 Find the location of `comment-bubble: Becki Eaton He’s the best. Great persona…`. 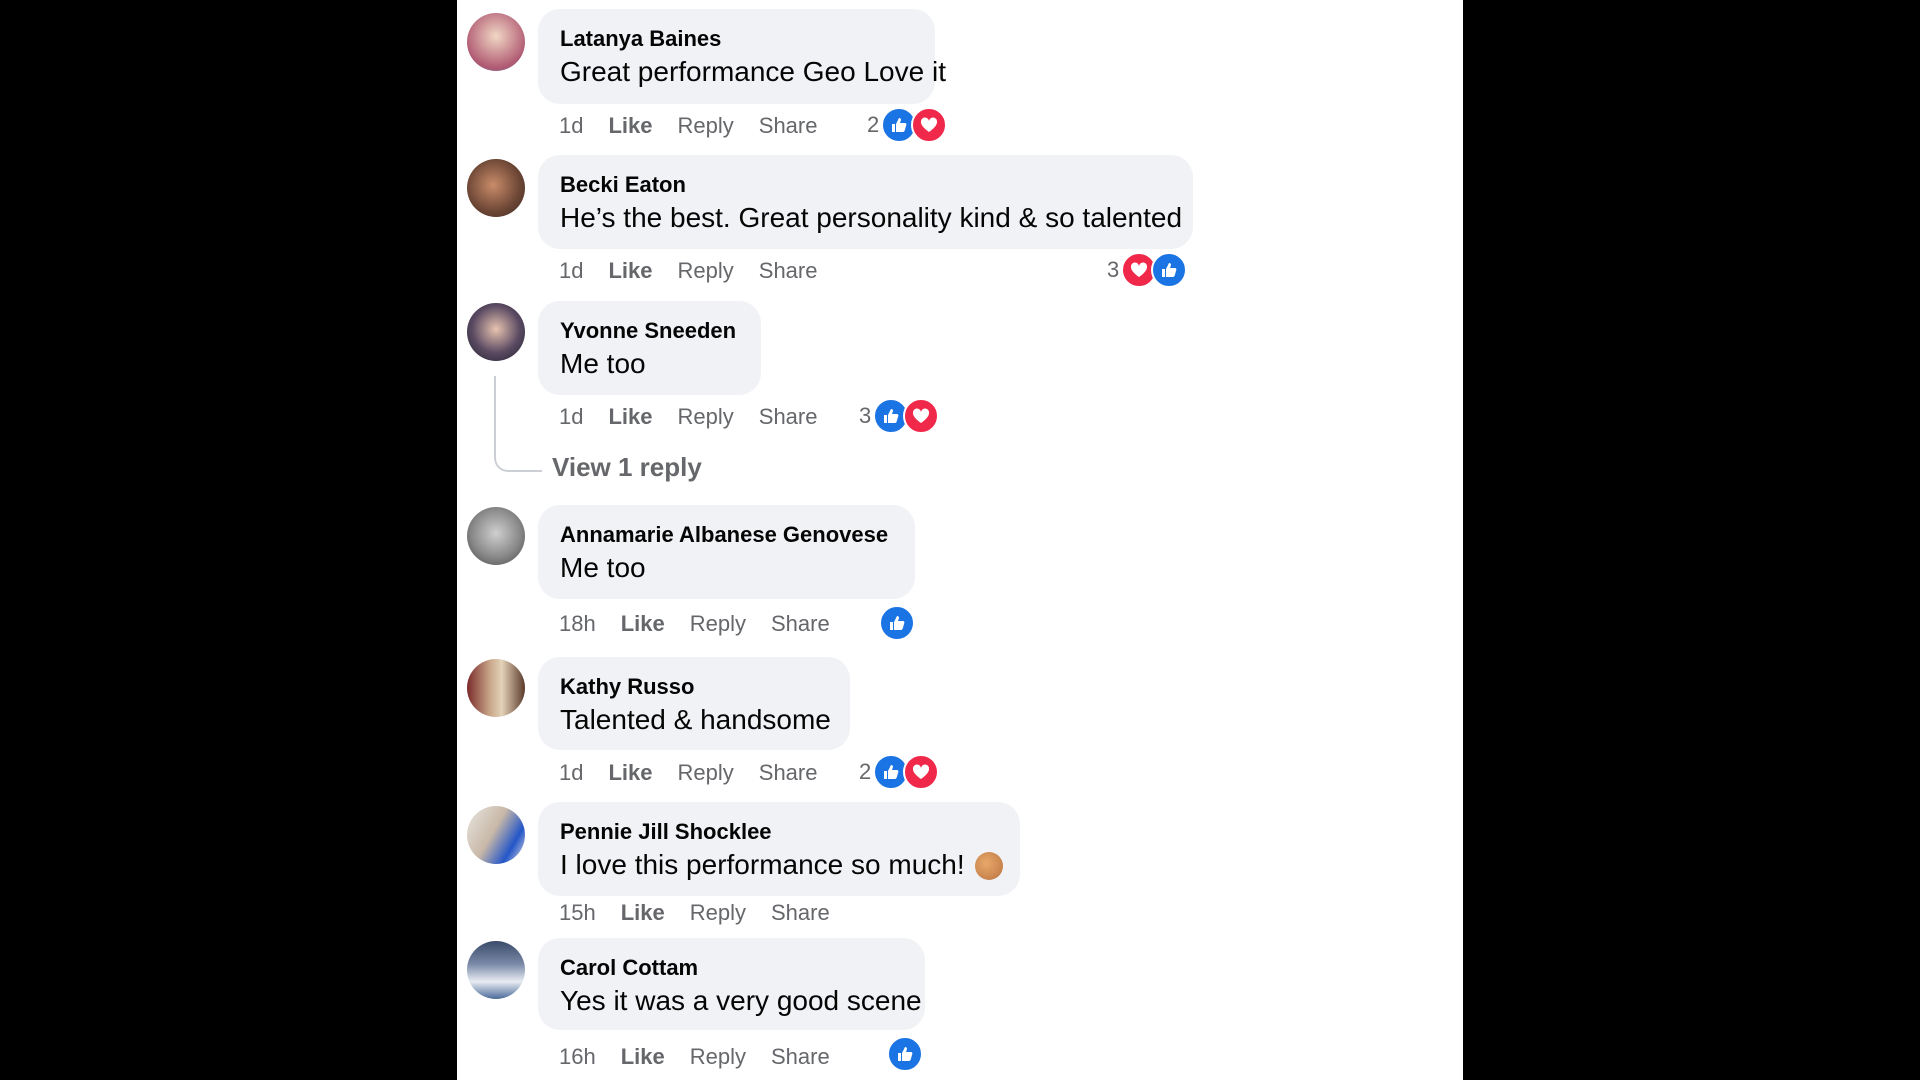

comment-bubble: Becki Eaton He’s the best. Great persona… is located at coordinates (865, 202).